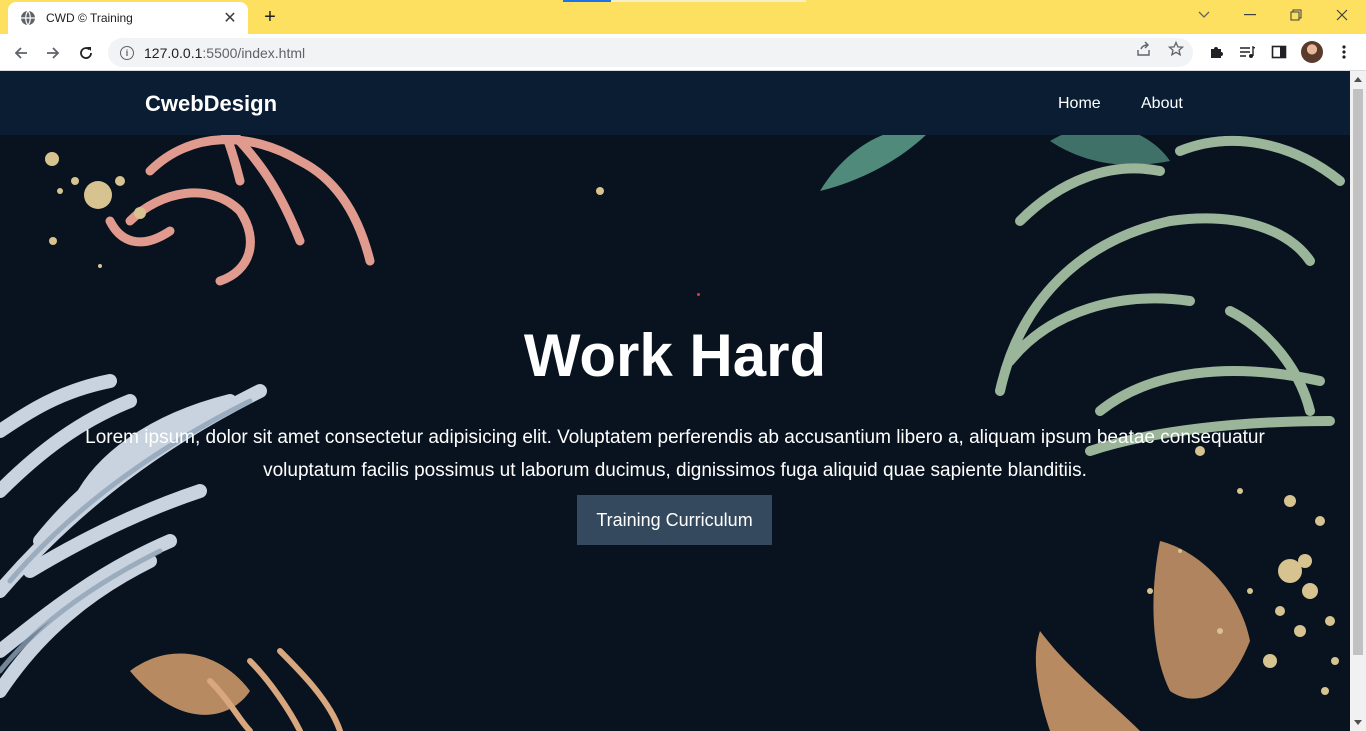 The height and width of the screenshot is (731, 1366). What do you see at coordinates (127, 52) in the screenshot?
I see `info-icon: i` at bounding box center [127, 52].